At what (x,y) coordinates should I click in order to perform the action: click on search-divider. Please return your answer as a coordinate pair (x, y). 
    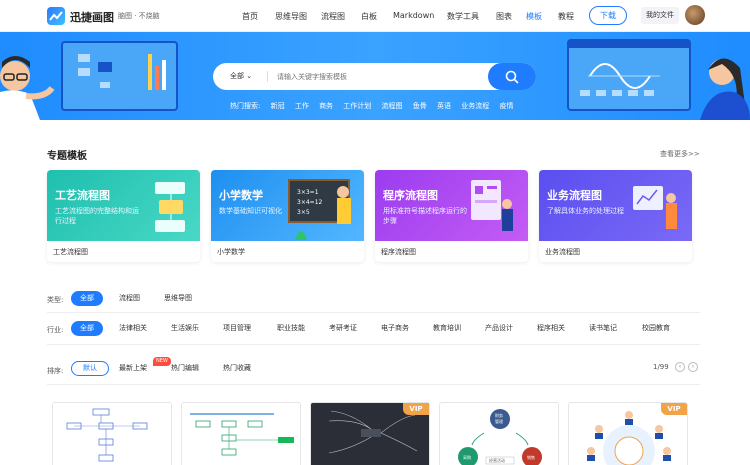
    Looking at the image, I should click on (267, 76).